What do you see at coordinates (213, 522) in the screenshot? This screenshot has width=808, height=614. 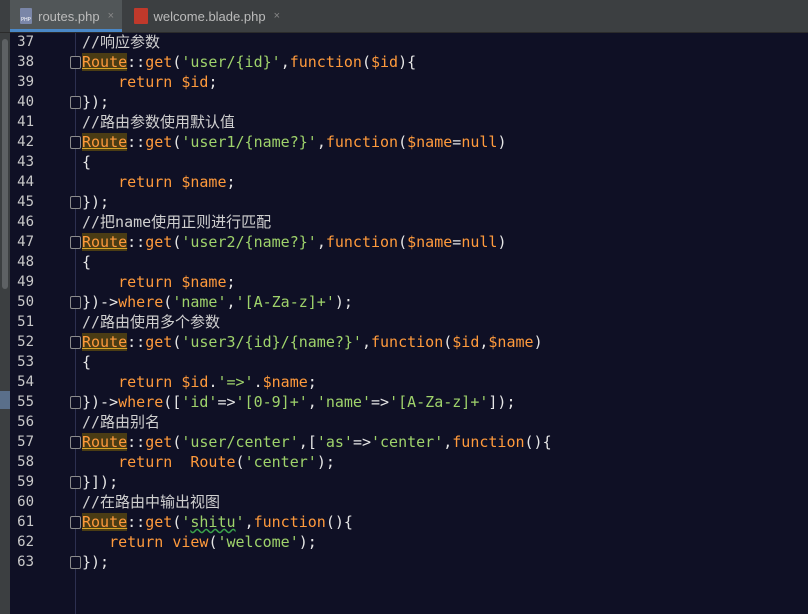 I see `code-token: shitu` at bounding box center [213, 522].